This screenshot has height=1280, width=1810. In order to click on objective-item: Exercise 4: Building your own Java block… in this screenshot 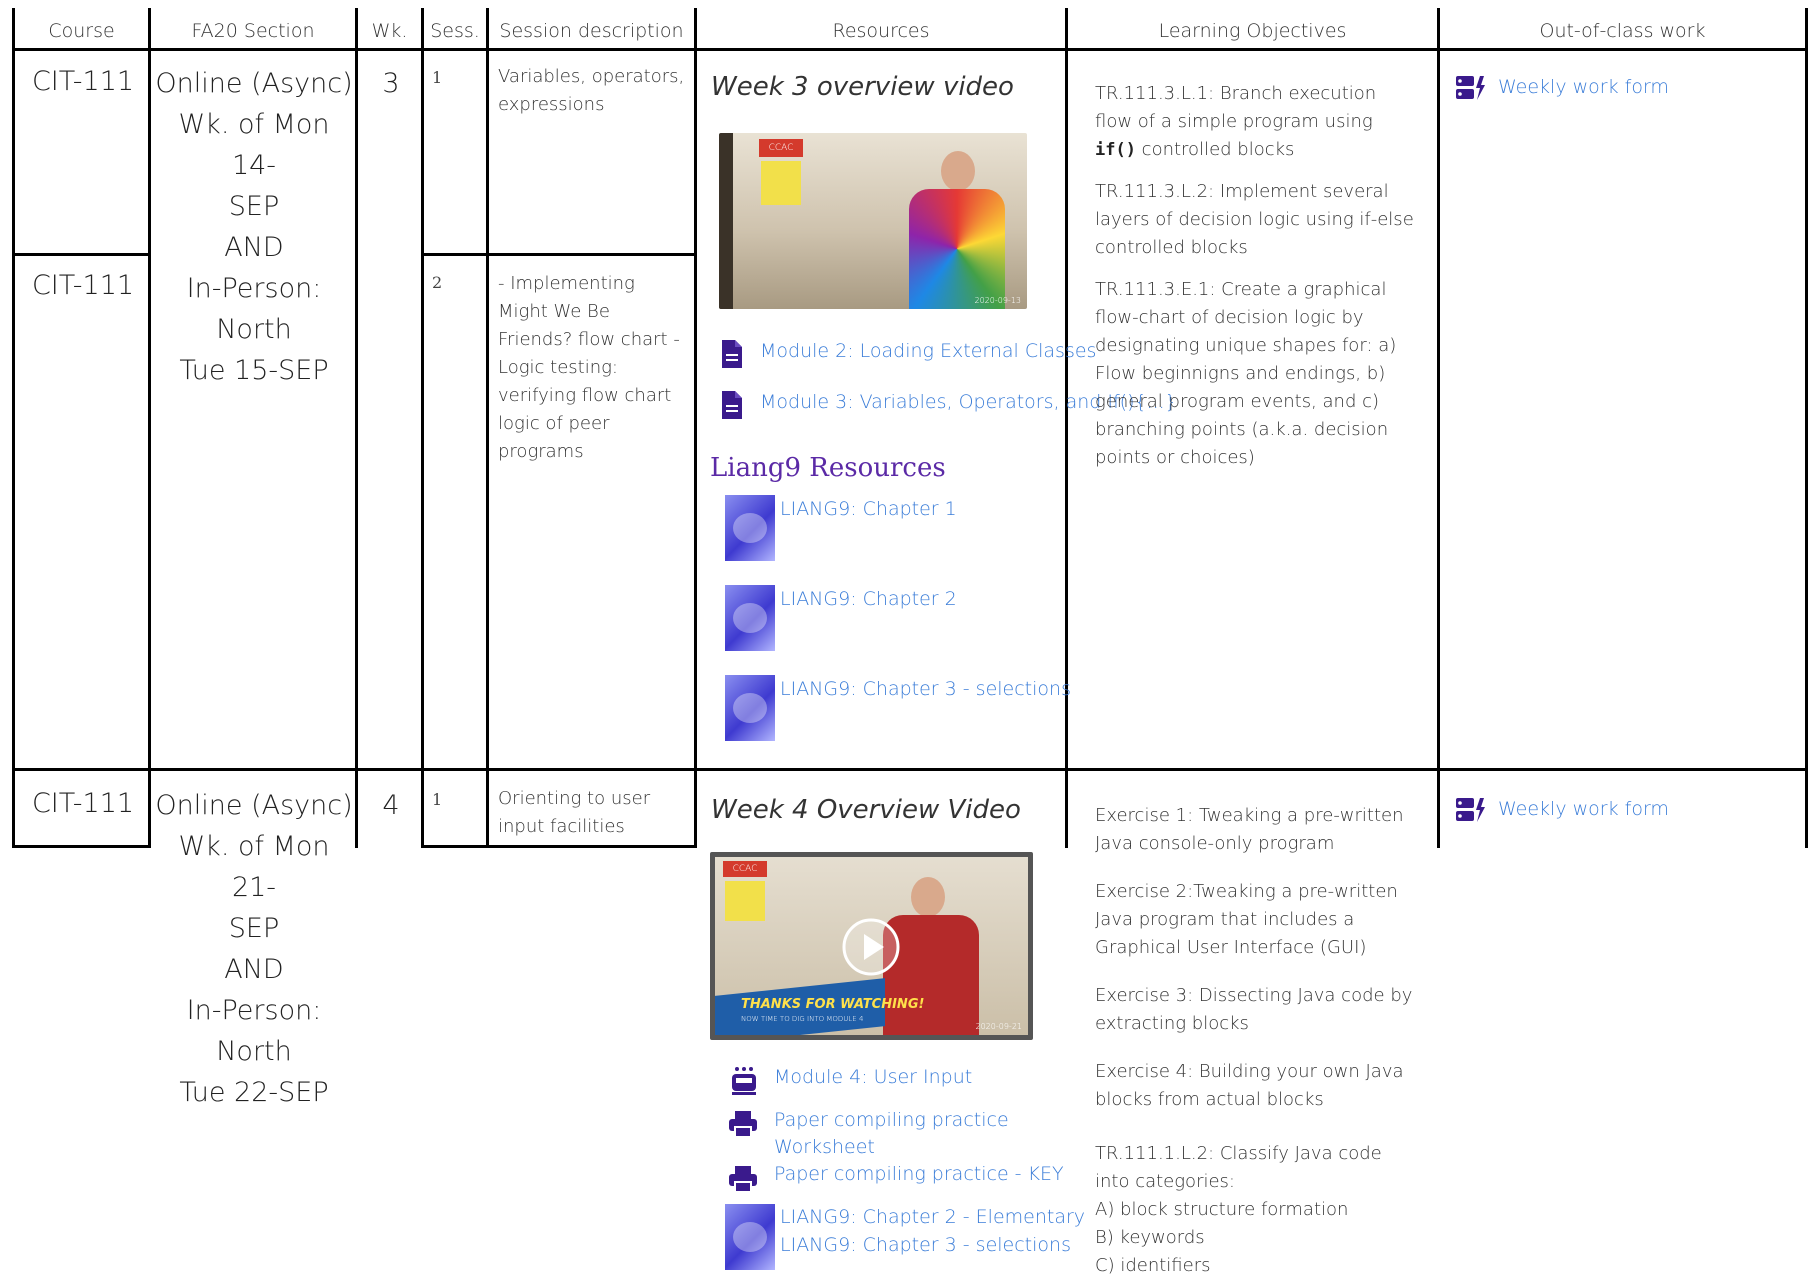, I will do `click(1249, 1085)`.